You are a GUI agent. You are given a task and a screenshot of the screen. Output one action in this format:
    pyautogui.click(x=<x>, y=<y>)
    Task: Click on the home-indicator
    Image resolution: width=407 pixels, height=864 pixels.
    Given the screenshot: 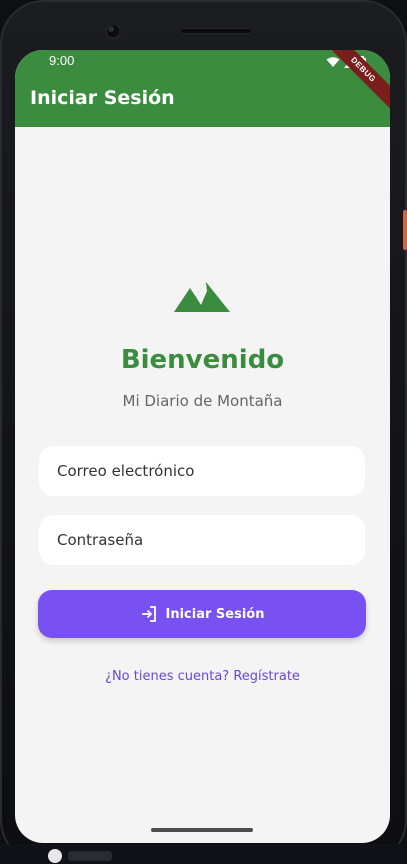 What is the action you would take?
    pyautogui.click(x=202, y=830)
    